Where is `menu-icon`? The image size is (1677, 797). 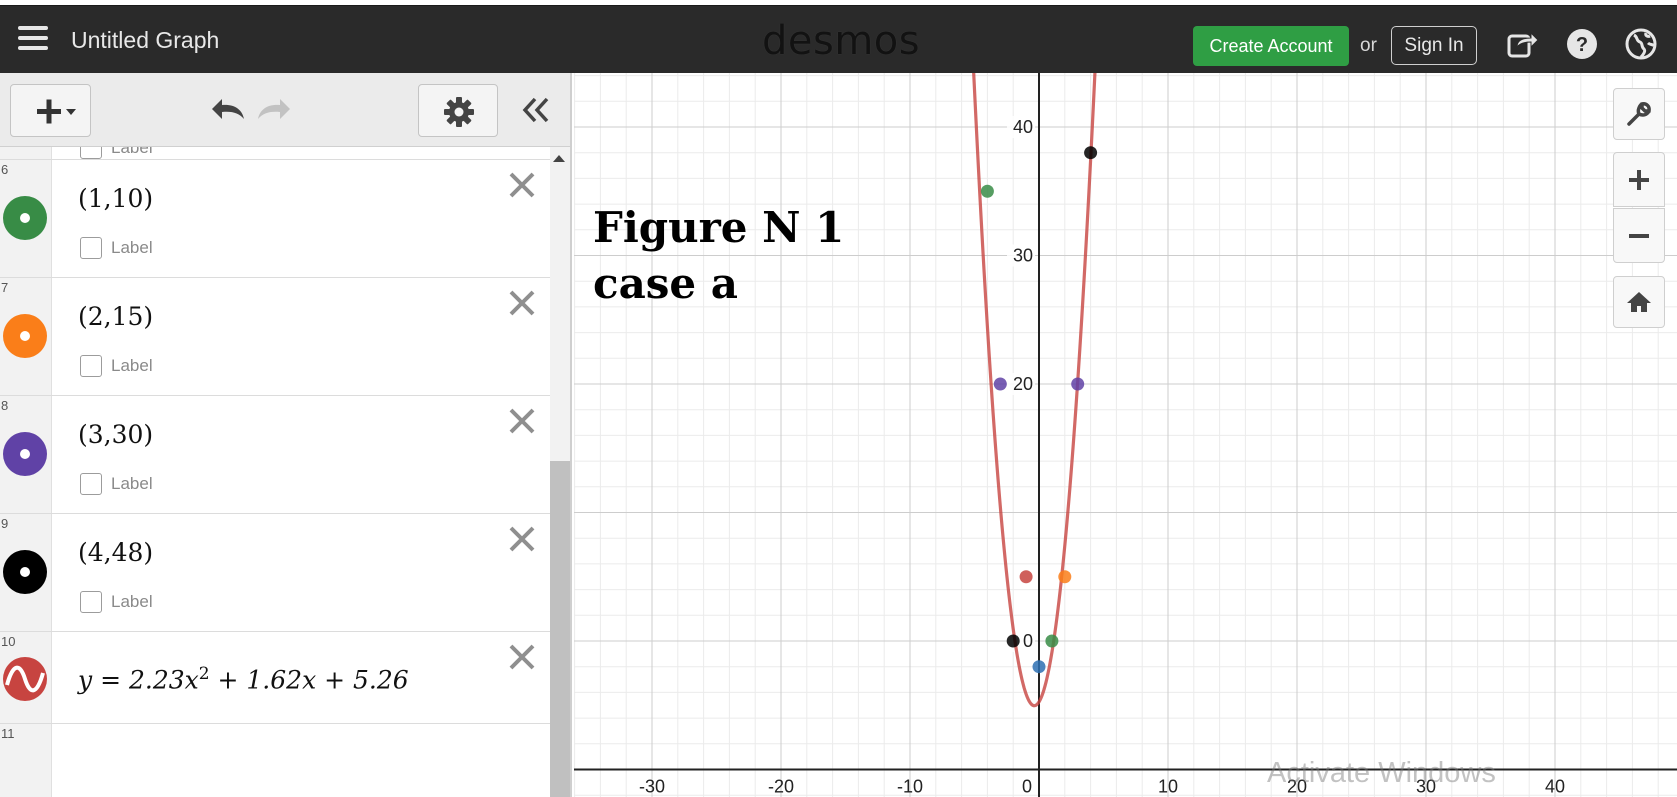
menu-icon is located at coordinates (33, 39).